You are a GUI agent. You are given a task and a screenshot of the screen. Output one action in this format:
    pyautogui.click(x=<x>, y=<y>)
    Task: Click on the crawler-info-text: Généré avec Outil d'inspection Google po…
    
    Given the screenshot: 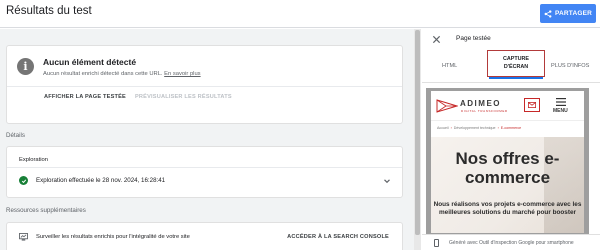 What is the action you would take?
    pyautogui.click(x=511, y=243)
    